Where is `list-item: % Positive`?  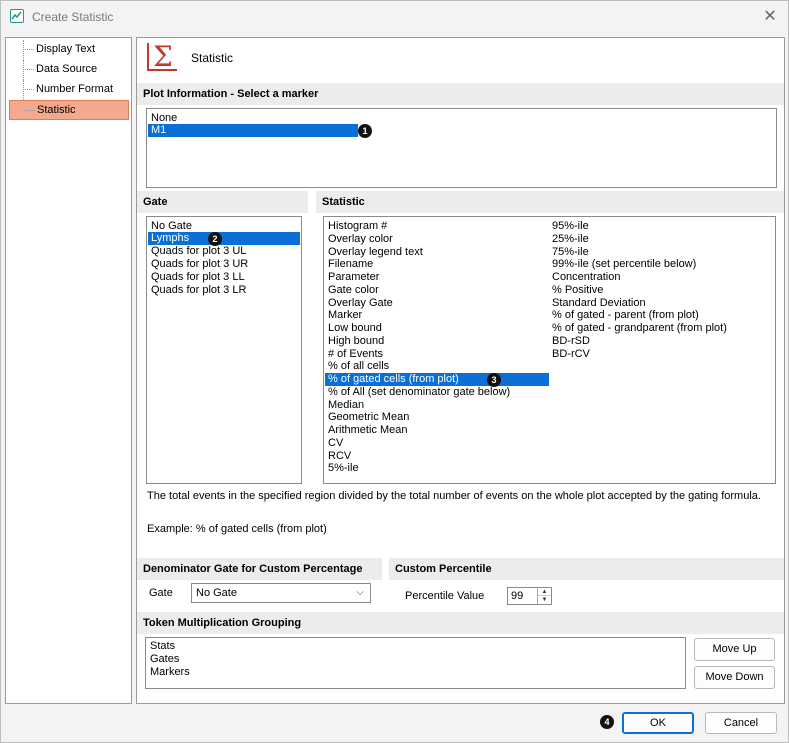 list-item: % Positive is located at coordinates (576, 290).